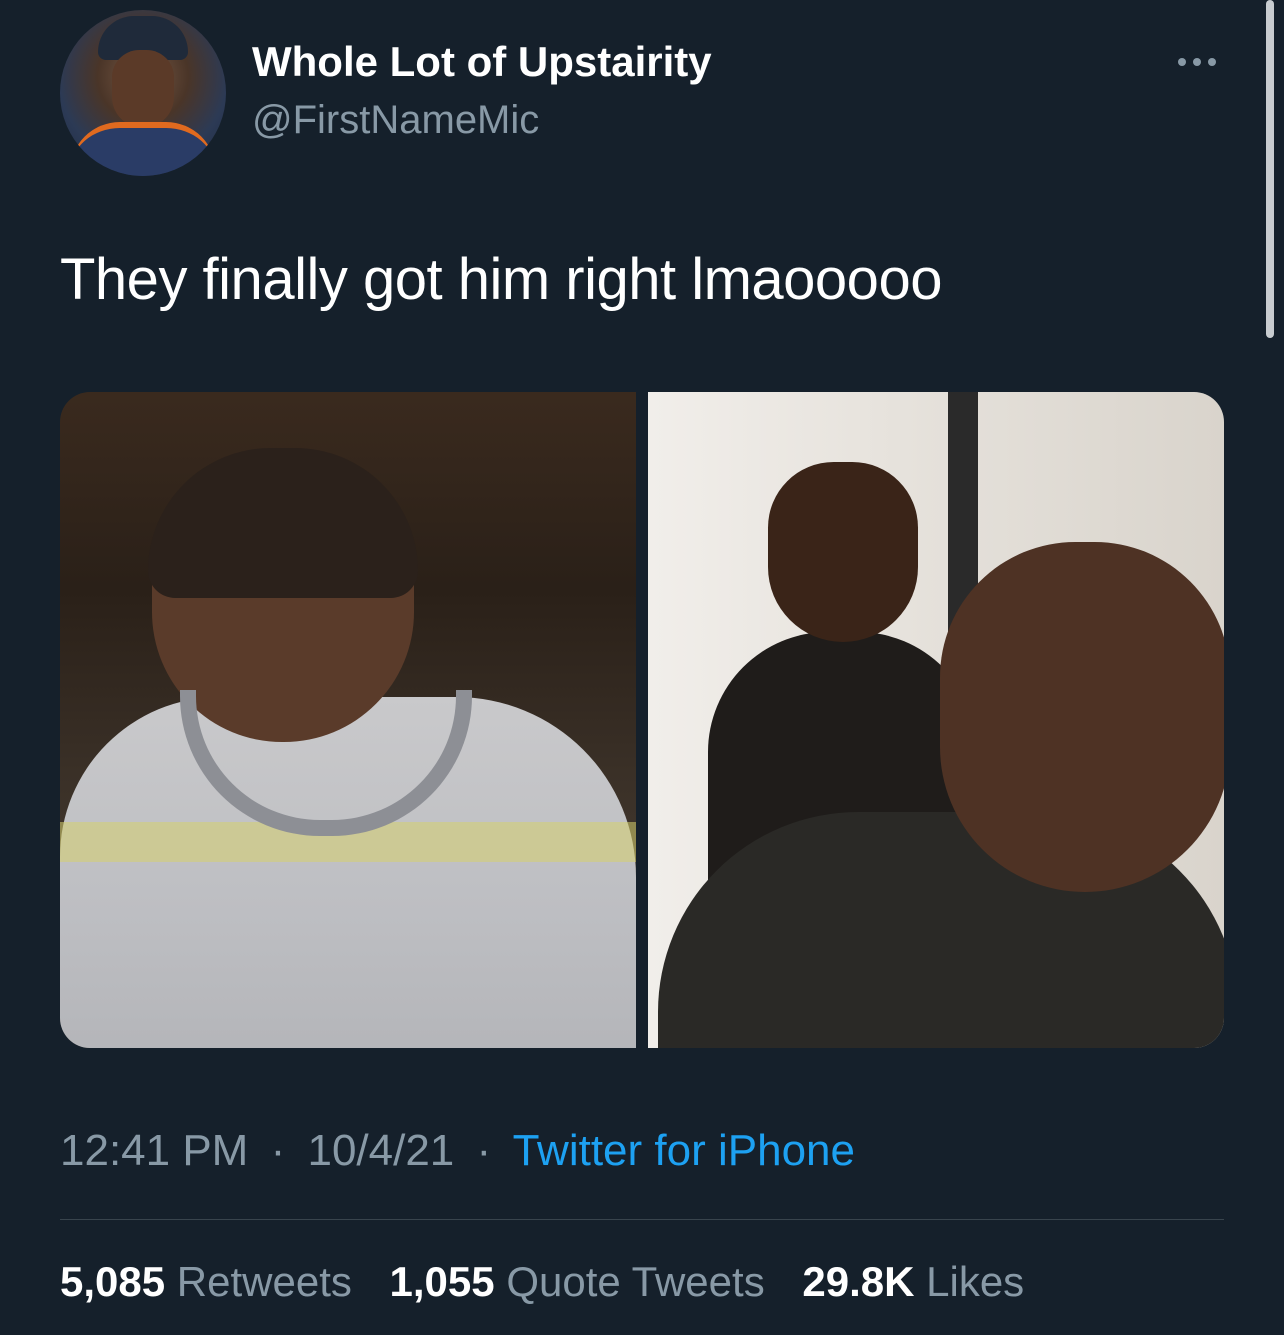 The width and height of the screenshot is (1284, 1335). What do you see at coordinates (501, 279) in the screenshot?
I see `tweet-text: They finally got him right lmaooooo` at bounding box center [501, 279].